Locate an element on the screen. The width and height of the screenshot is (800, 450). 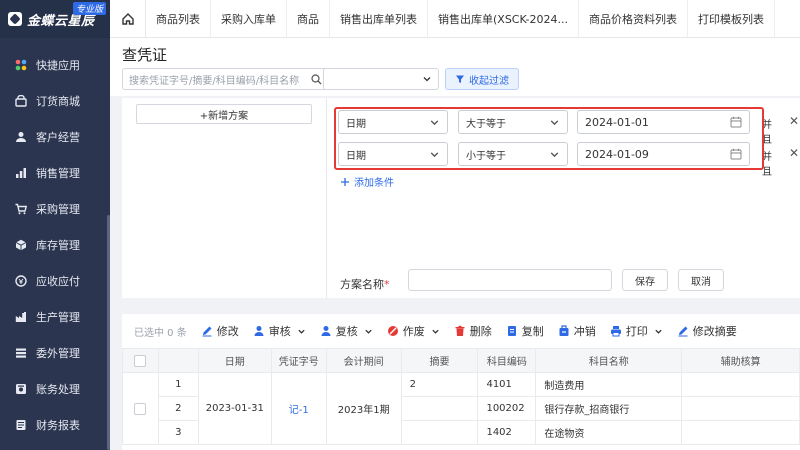
collapse-filter-button: 收起过滤 is located at coordinates (482, 79).